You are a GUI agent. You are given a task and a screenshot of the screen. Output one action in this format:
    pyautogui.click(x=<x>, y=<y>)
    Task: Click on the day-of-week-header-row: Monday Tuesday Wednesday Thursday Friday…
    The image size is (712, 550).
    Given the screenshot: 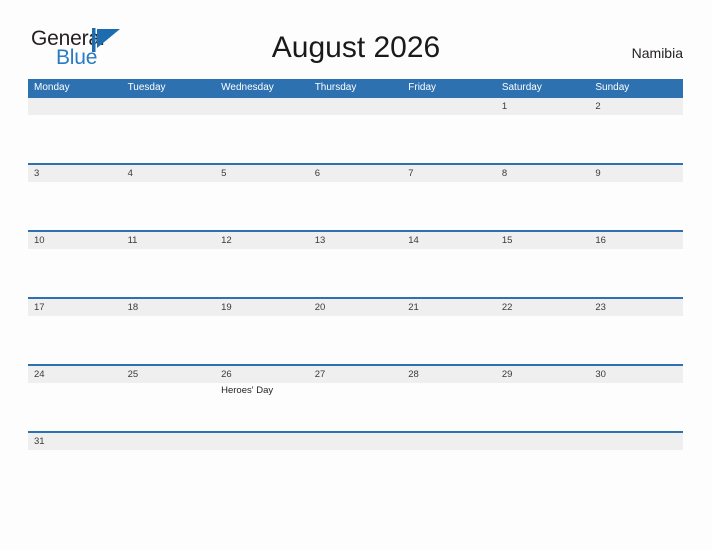 What is the action you would take?
    pyautogui.click(x=355, y=87)
    